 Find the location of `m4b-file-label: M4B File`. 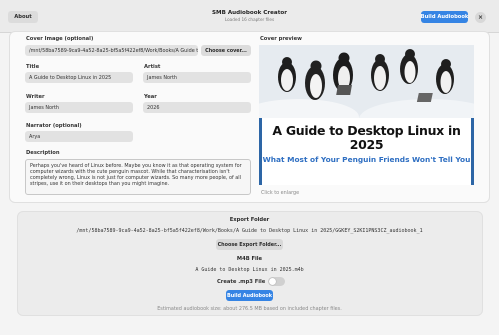

m4b-file-label: M4B File is located at coordinates (249, 259).